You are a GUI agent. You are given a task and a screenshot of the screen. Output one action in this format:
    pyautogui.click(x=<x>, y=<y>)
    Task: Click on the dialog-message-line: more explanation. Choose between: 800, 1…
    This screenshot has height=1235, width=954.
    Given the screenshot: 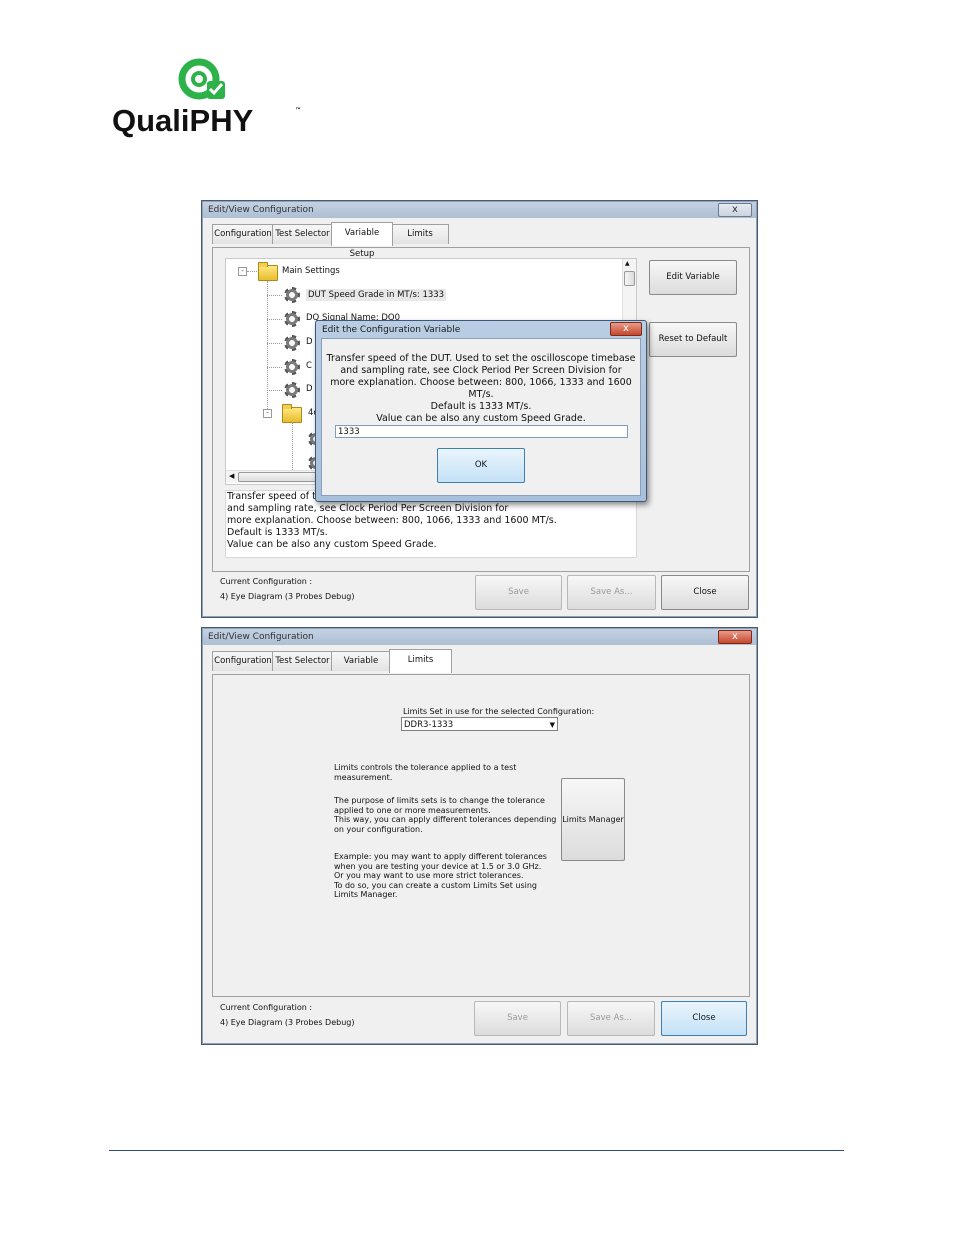 What is the action you would take?
    pyautogui.click(x=481, y=388)
    